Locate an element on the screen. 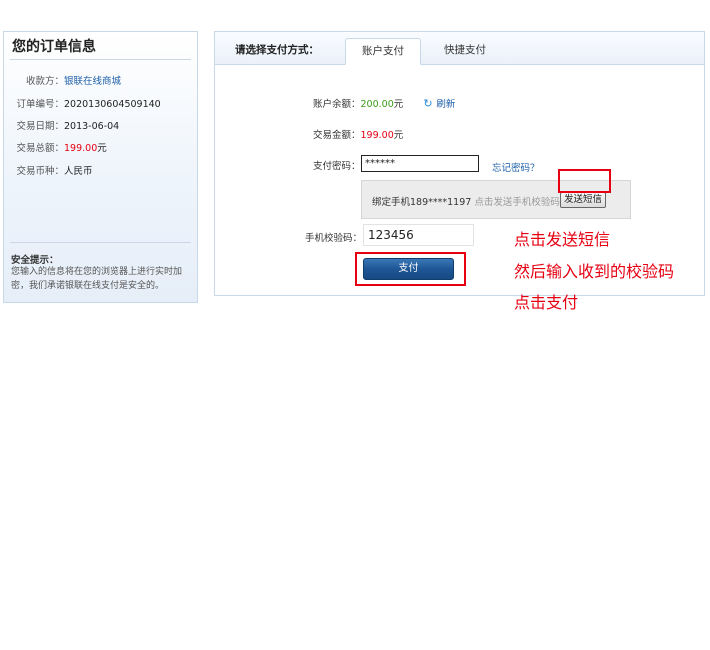 This screenshot has width=710, height=650. tab-account-pay: 账户支付 is located at coordinates (383, 51).